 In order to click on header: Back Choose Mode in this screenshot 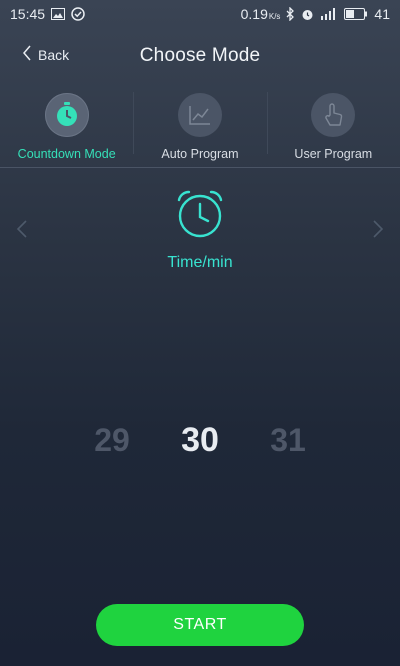, I will do `click(200, 56)`.